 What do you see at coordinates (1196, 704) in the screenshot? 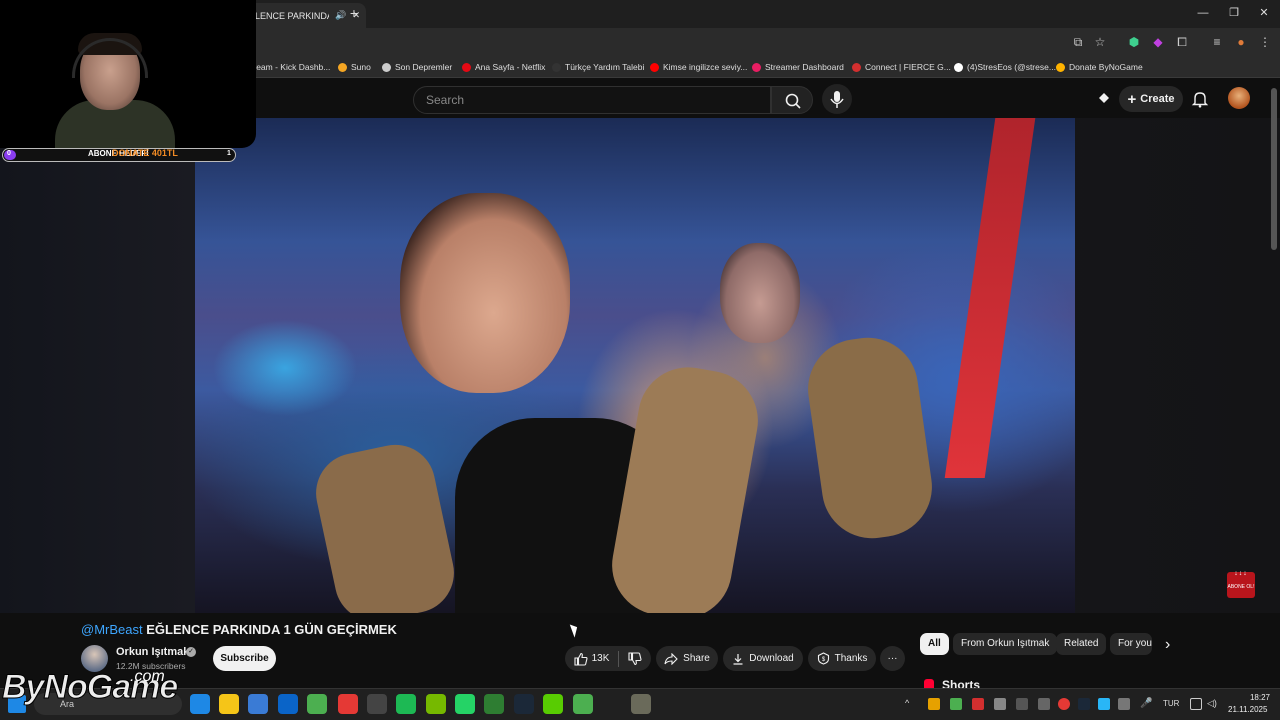
I see `tray-network-icon` at bounding box center [1196, 704].